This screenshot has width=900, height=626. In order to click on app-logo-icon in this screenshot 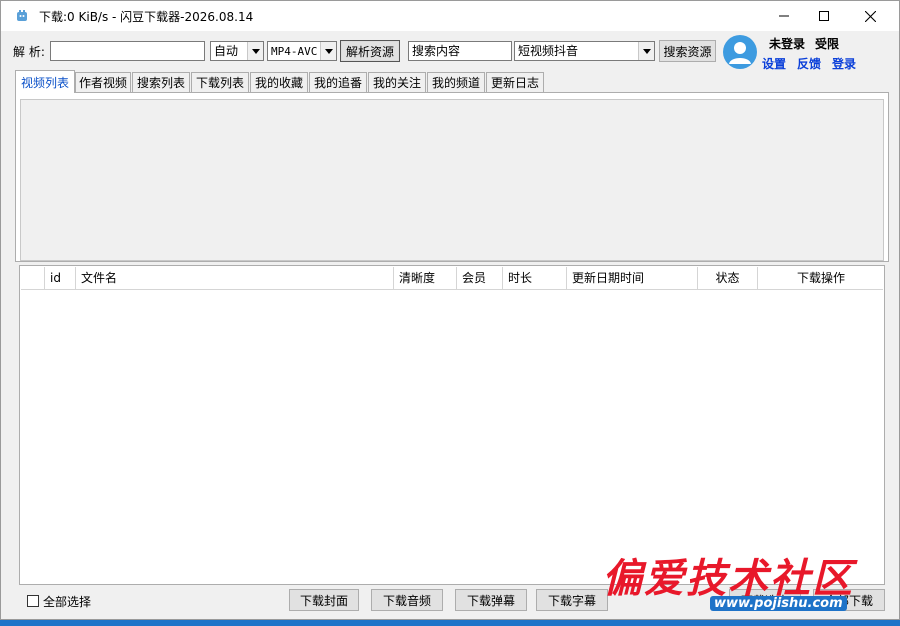, I will do `click(22, 15)`.